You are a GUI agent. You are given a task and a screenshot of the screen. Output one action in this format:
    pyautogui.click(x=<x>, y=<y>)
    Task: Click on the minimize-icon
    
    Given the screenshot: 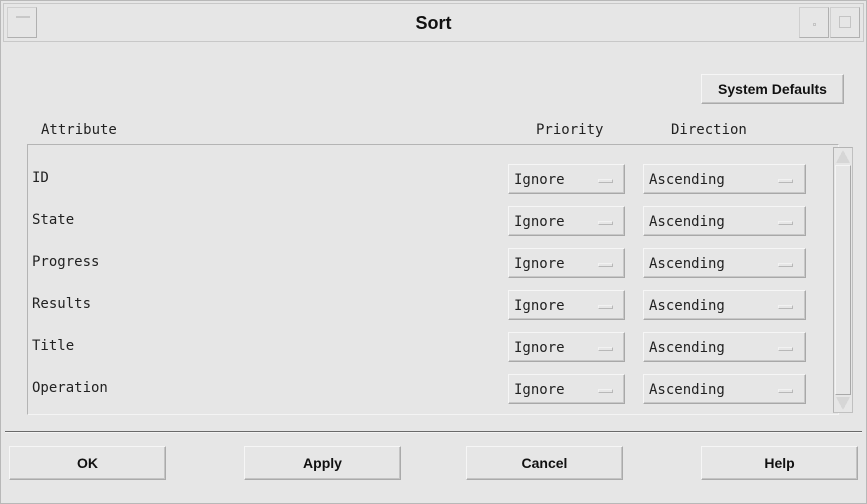 What is the action you would take?
    pyautogui.click(x=814, y=24)
    